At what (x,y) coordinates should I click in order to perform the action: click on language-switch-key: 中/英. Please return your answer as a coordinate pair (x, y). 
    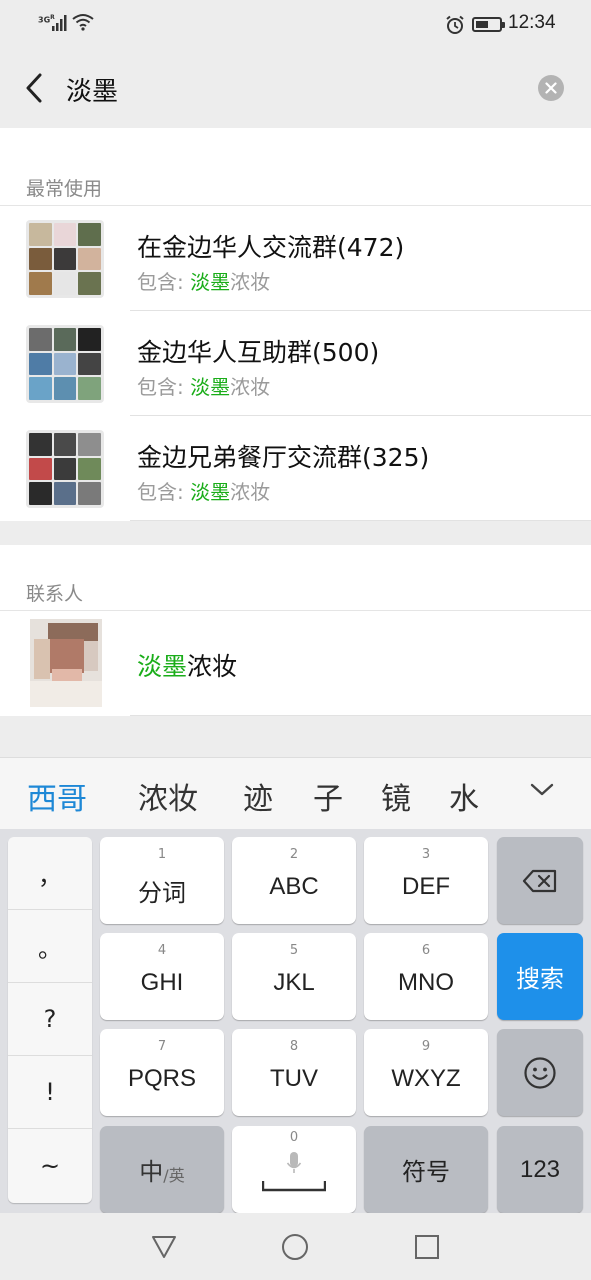
    Looking at the image, I should click on (162, 1169).